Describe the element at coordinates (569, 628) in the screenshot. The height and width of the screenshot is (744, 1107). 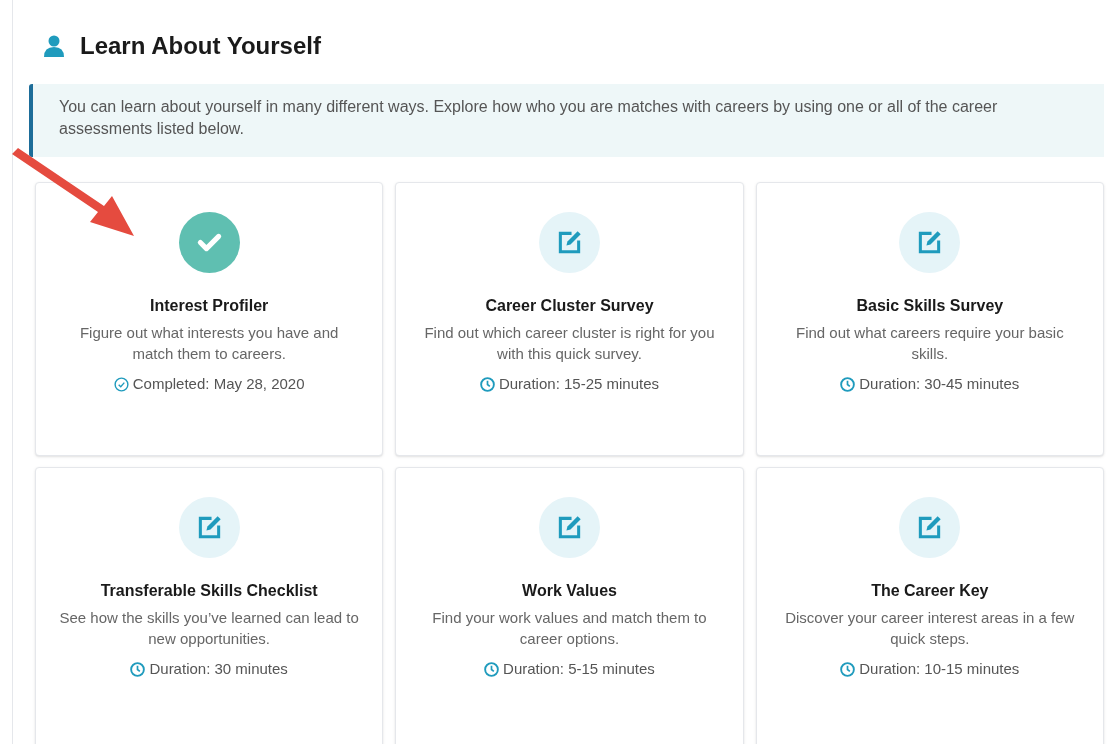
I see `assessment-description: Find your work values and match them to career options.` at that location.